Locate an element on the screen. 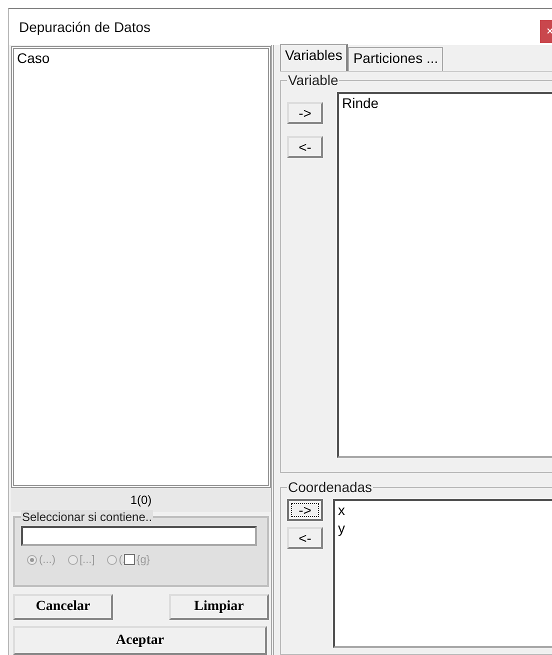 The height and width of the screenshot is (655, 552). window-title: Depuración de Datos is located at coordinates (84, 27).